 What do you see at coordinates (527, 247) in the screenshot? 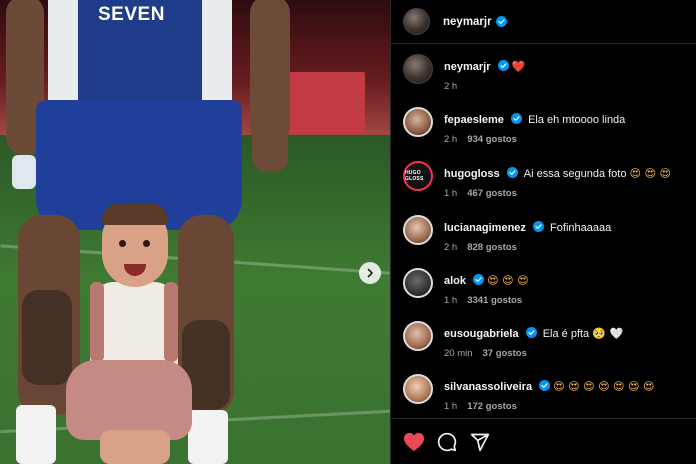
I see `comment-meta: 2 h 828 gostos` at bounding box center [527, 247].